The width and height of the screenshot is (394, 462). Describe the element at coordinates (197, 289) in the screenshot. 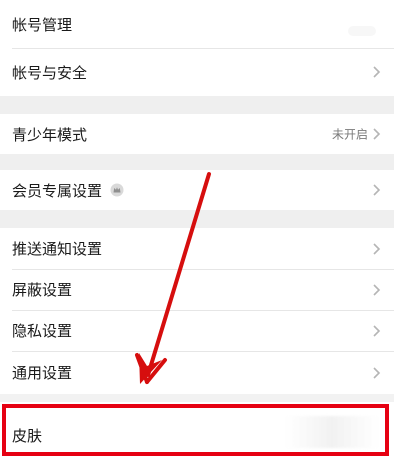

I see `settings-item-block-settings: 屏蔽设置` at that location.